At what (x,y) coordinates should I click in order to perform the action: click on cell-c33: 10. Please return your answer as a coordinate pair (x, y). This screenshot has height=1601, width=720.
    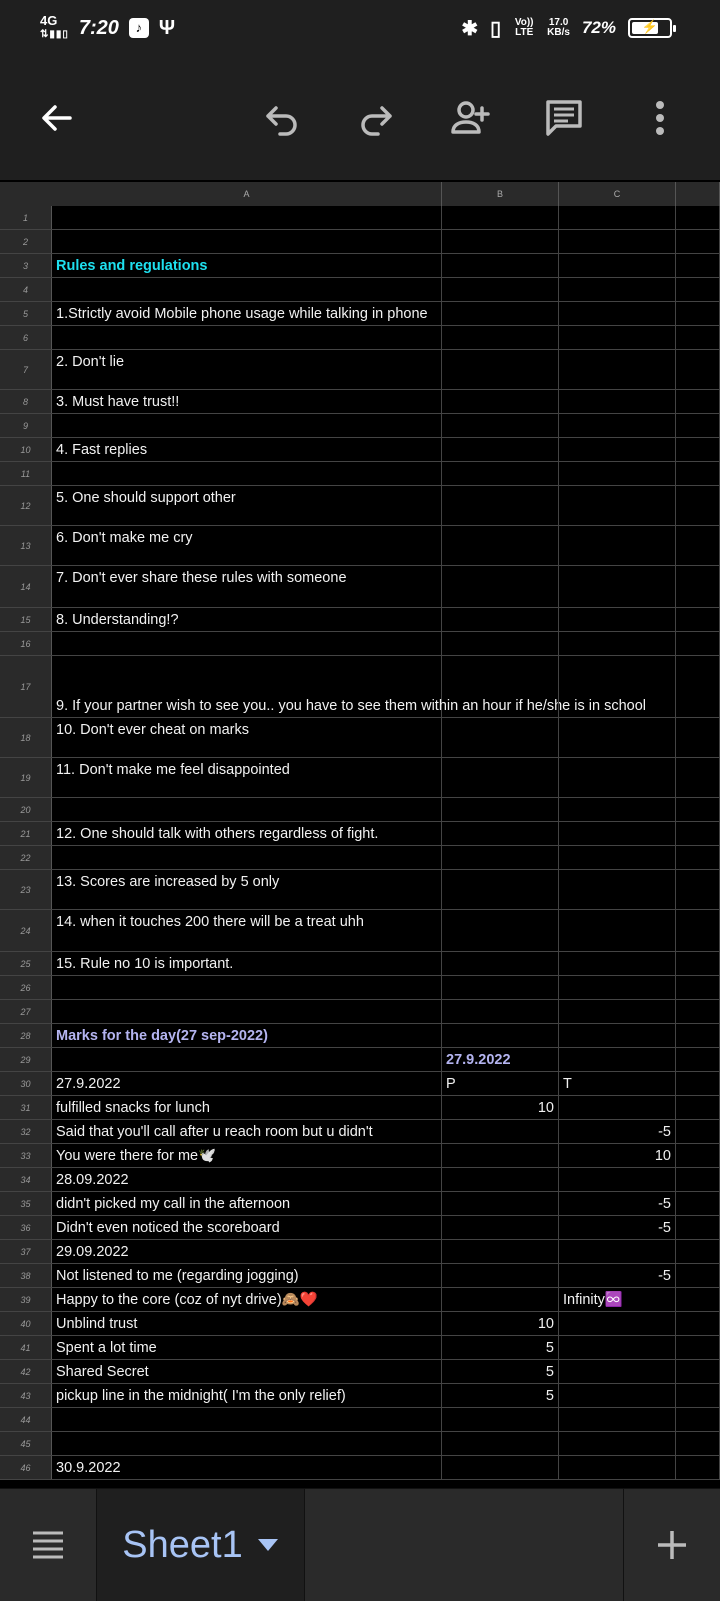
    Looking at the image, I should click on (617, 1155).